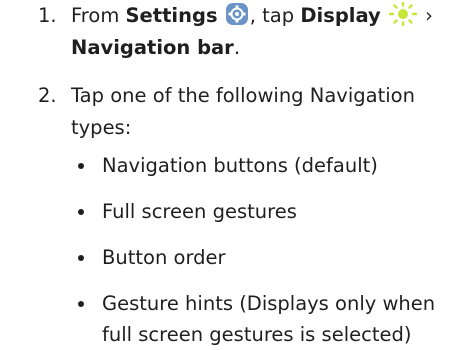 The image size is (460, 350). What do you see at coordinates (340, 15) in the screenshot?
I see `display-label: Display` at bounding box center [340, 15].